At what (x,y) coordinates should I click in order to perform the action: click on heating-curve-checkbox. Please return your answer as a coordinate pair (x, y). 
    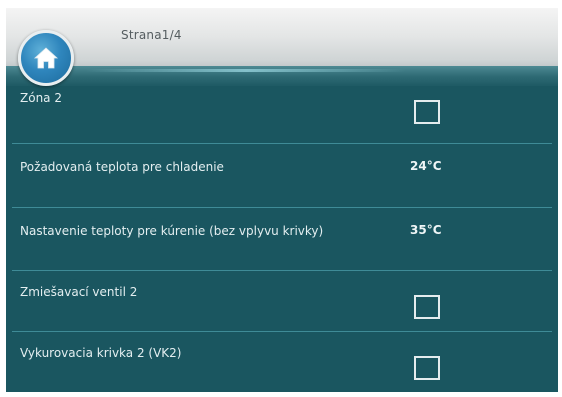
    Looking at the image, I should click on (427, 368).